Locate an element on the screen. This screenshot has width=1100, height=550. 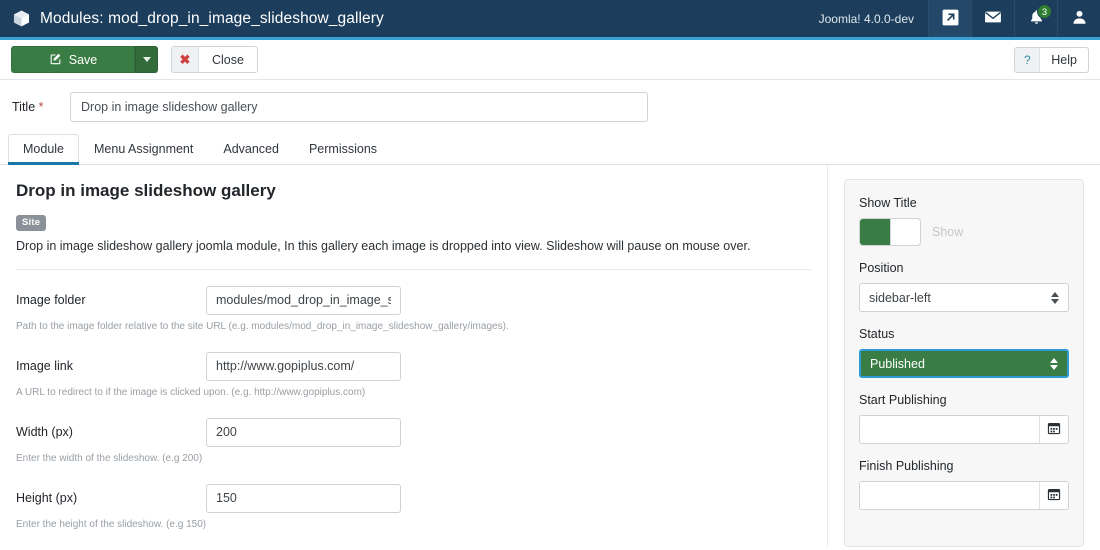
x-icon: ✖ is located at coordinates (185, 59).